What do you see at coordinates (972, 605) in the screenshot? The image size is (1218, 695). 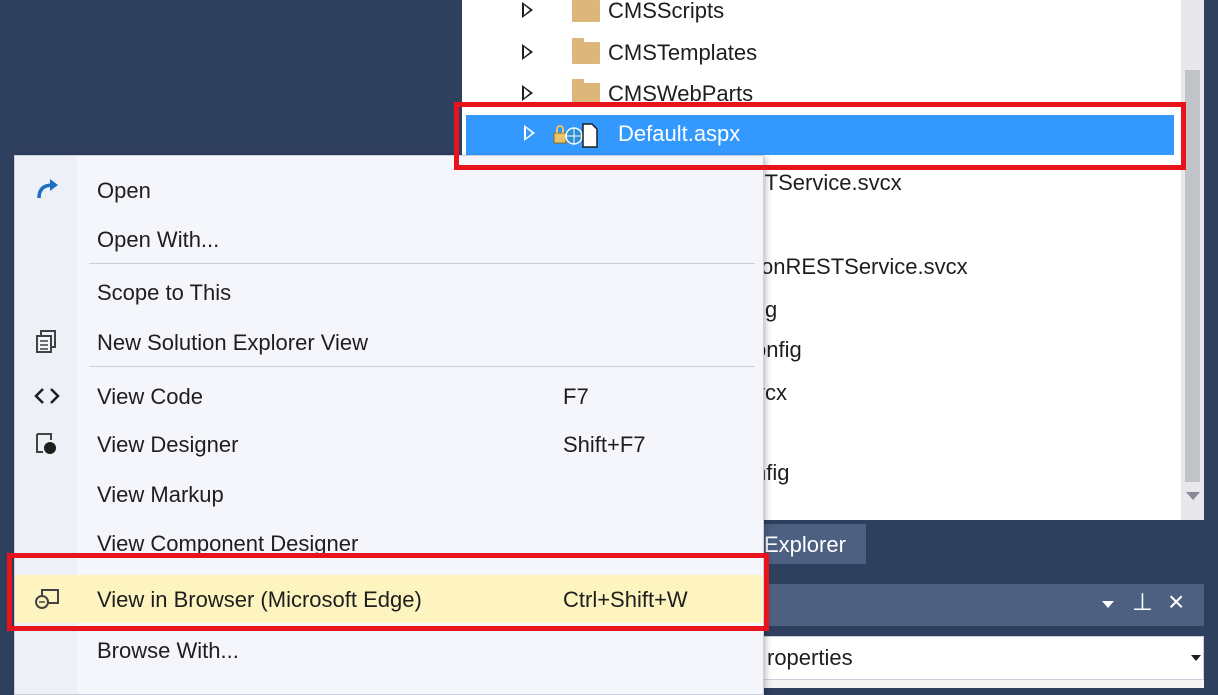 I see `properties-panel-header: ⊥ ×` at bounding box center [972, 605].